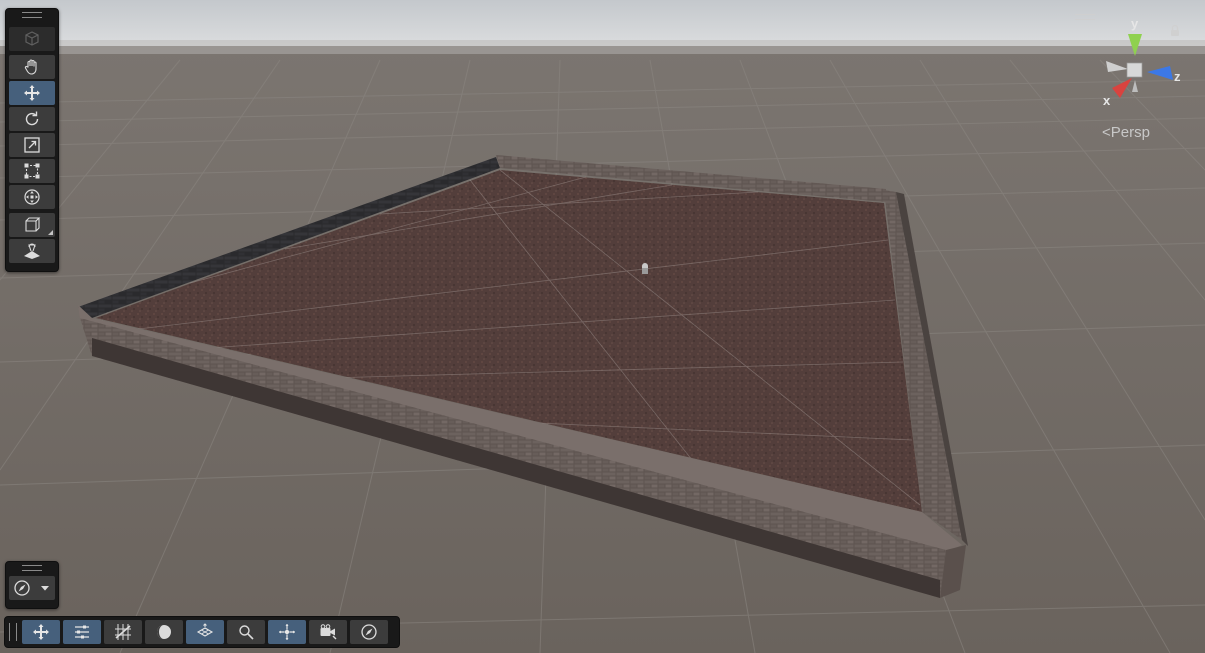 The height and width of the screenshot is (653, 1205). I want to click on draw-mode-button, so click(164, 632).